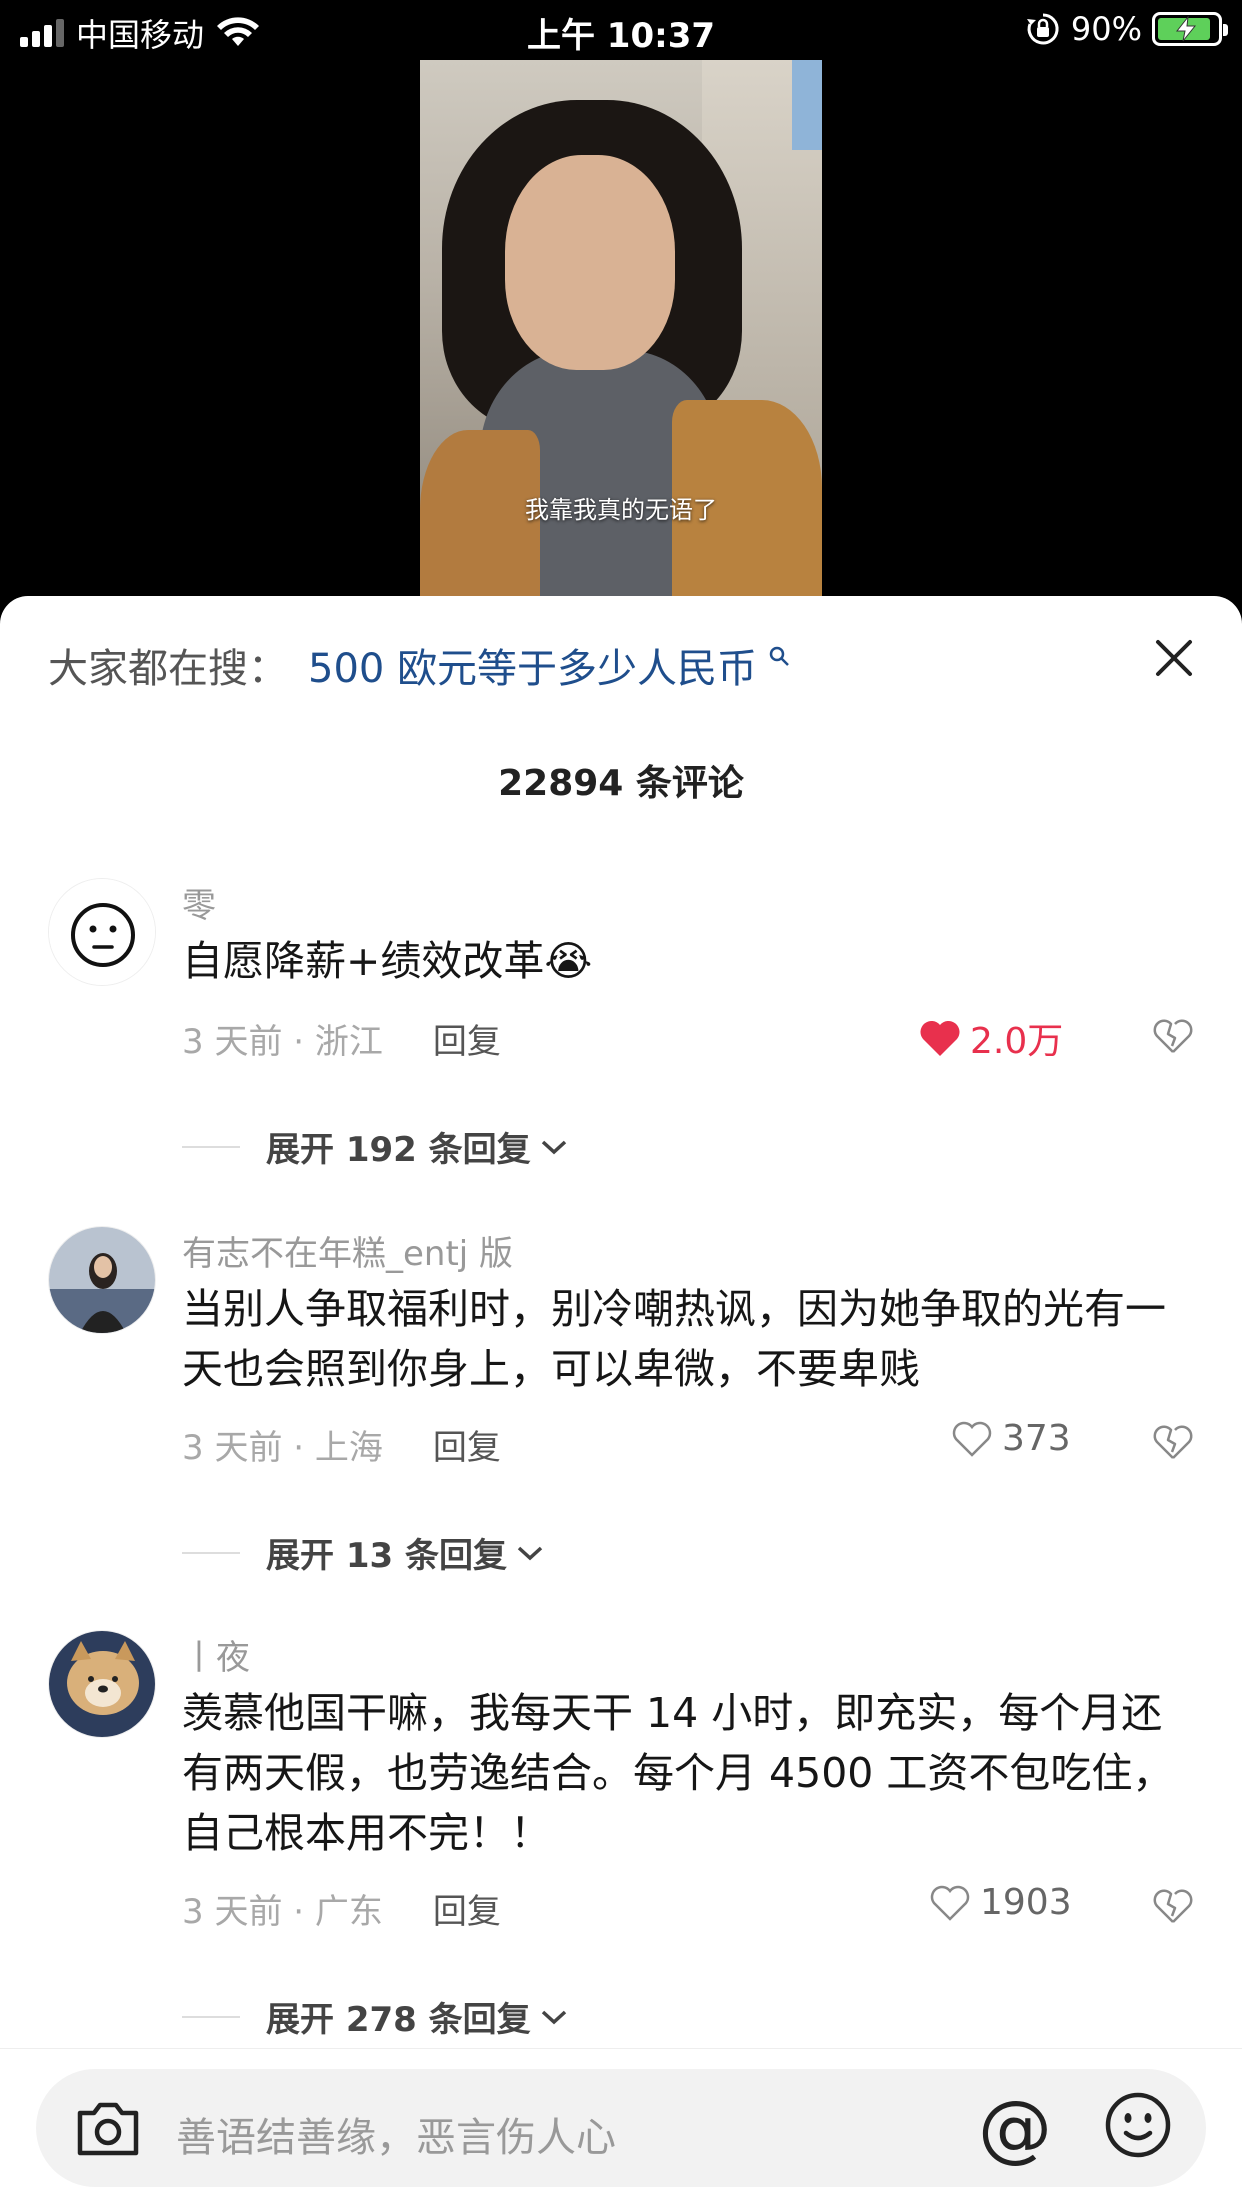 The width and height of the screenshot is (1242, 2208). Describe the element at coordinates (1138, 2125) in the screenshot. I see `emoji-icon` at that location.